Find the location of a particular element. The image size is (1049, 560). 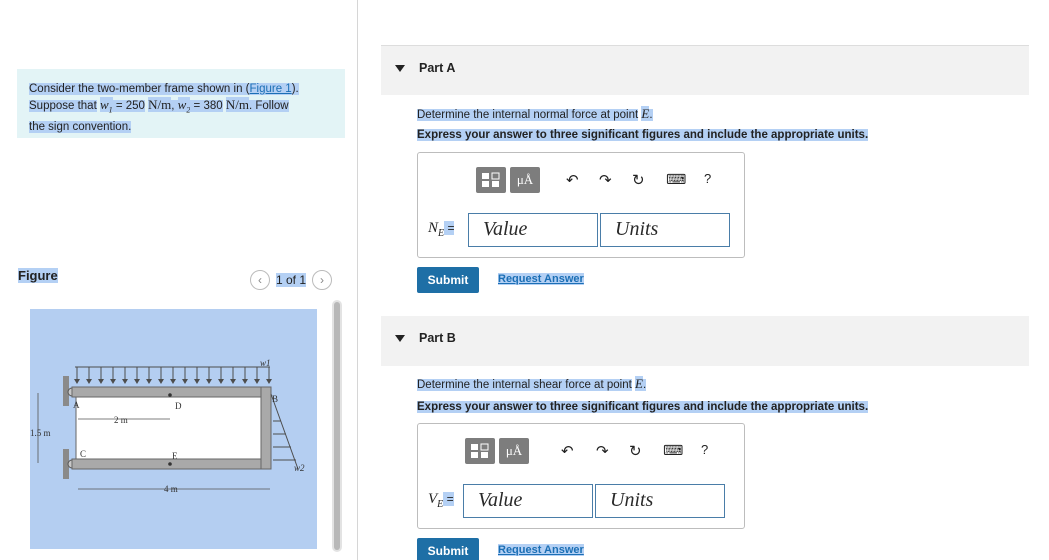

w1-unit: N/m is located at coordinates (160, 104).